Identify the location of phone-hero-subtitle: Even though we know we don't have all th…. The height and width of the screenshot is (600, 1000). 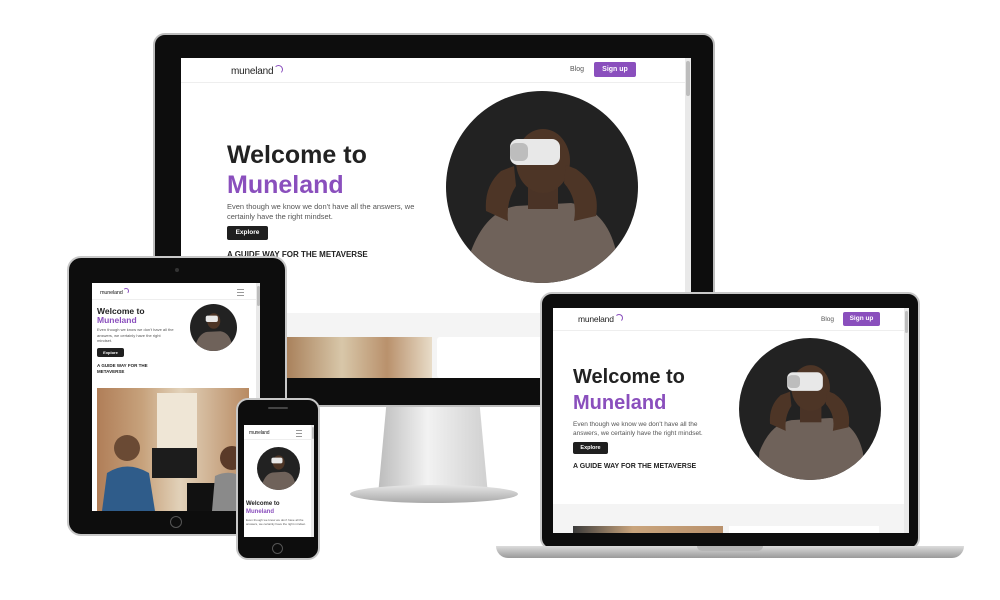
(276, 522).